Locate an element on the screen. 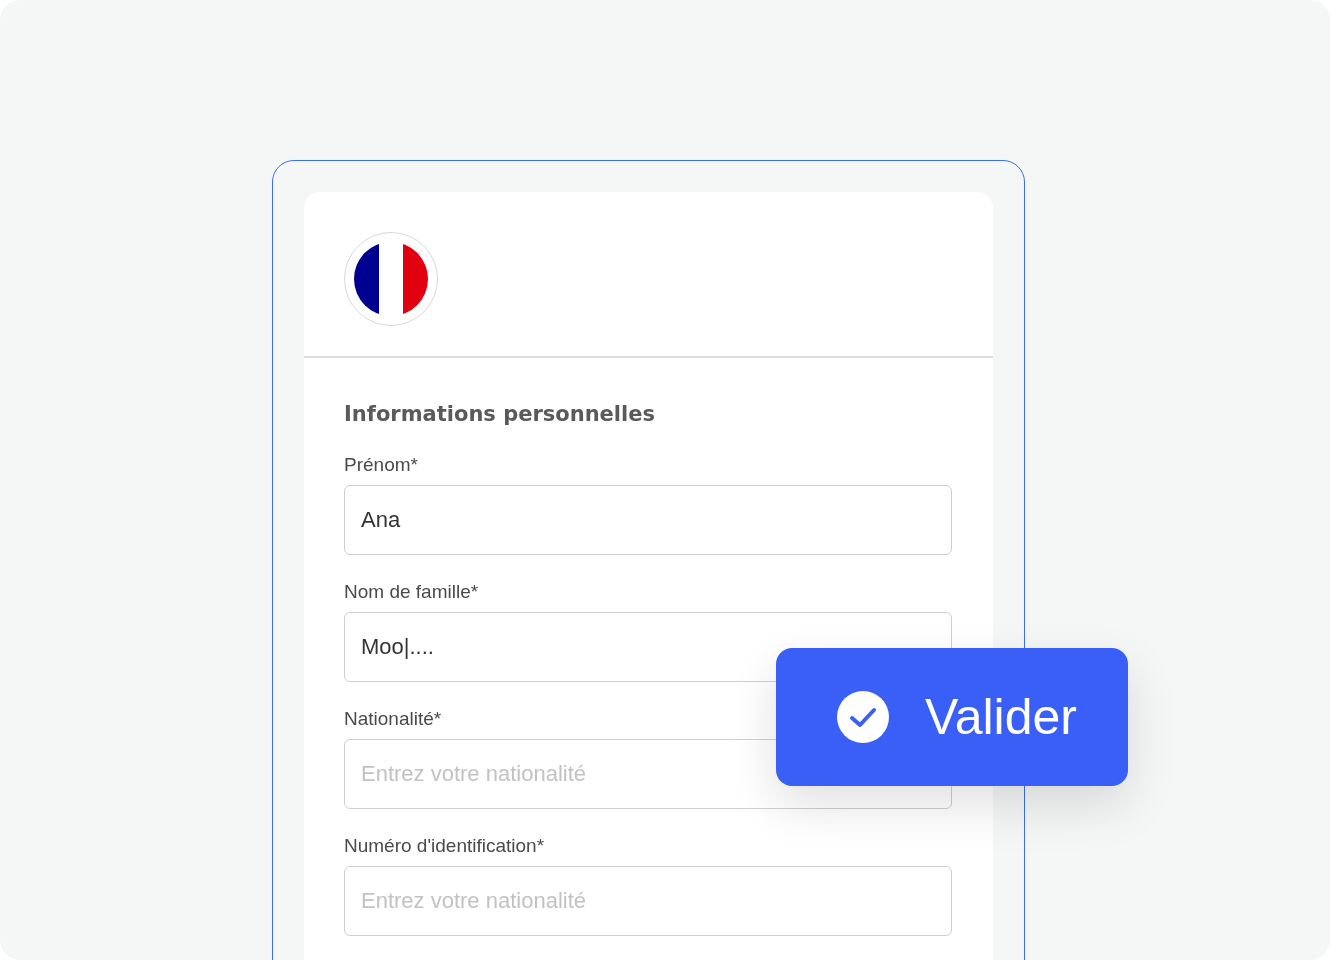 The width and height of the screenshot is (1330, 960). input-field: Entrez votre nationalité is located at coordinates (648, 901).